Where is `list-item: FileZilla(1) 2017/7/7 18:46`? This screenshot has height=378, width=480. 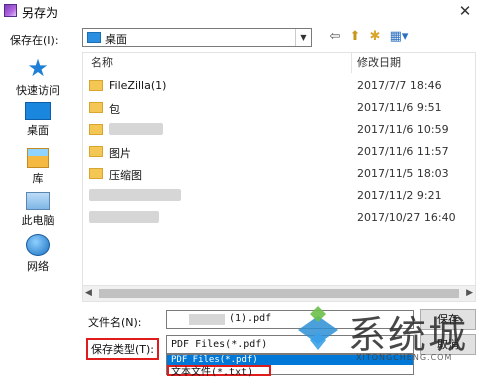 list-item: FileZilla(1) 2017/7/7 18:46 is located at coordinates (279, 86).